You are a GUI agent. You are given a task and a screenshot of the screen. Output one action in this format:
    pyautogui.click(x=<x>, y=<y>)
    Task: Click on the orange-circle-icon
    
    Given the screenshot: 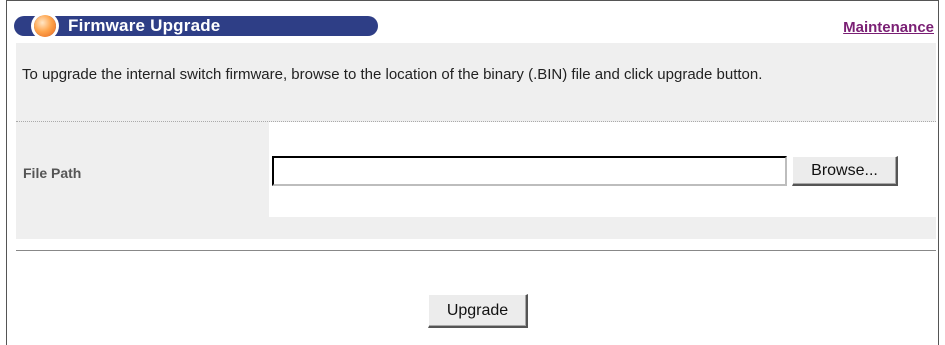 What is the action you would take?
    pyautogui.click(x=45, y=26)
    